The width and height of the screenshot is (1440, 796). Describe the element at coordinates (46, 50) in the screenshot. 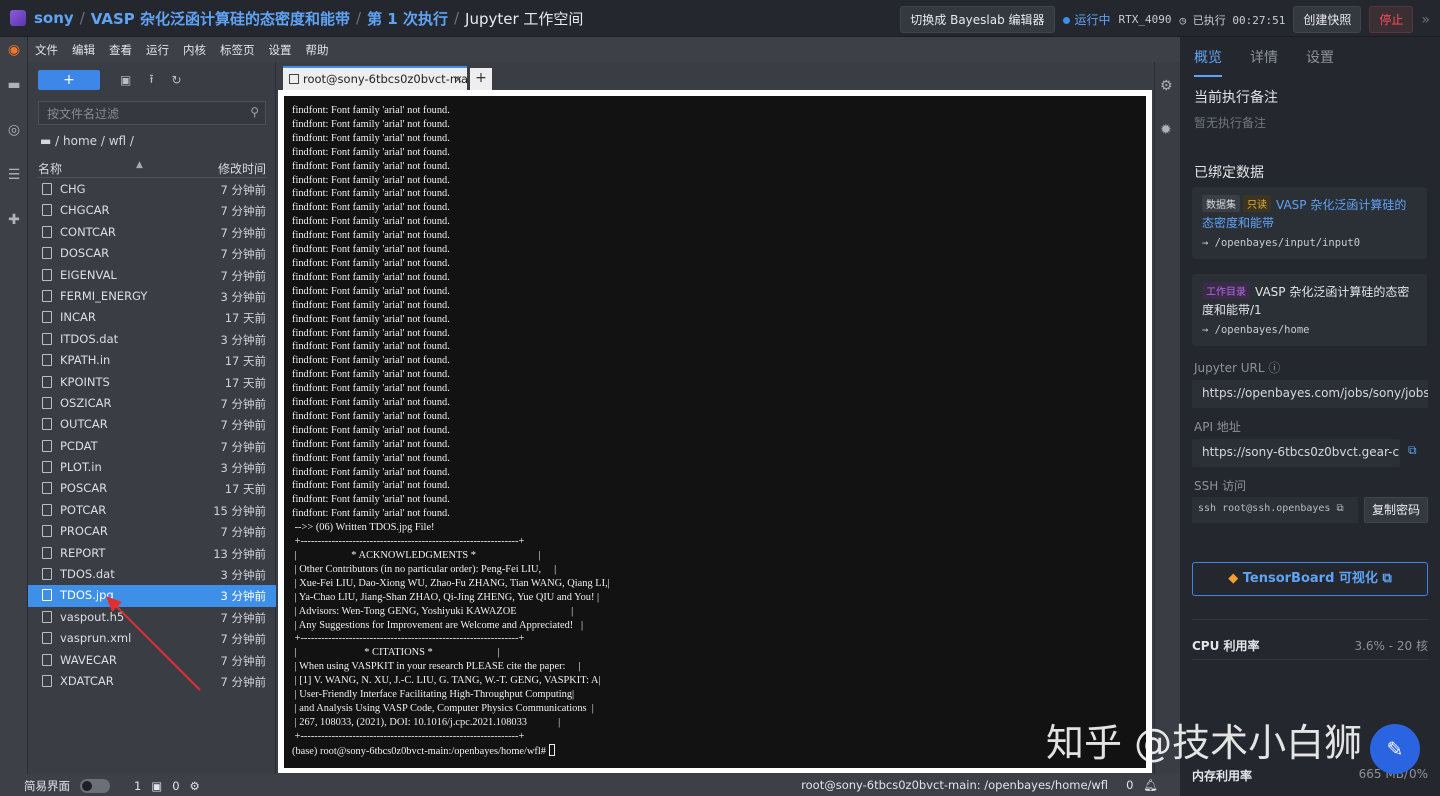

I see `menu-file: 文件` at that location.